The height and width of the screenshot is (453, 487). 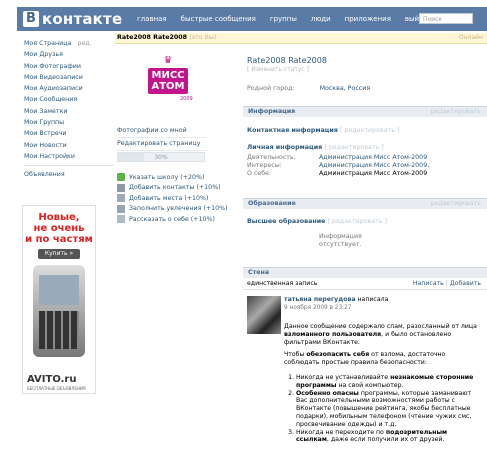 I want to click on info-edit-link: редактировать, so click(x=456, y=112).